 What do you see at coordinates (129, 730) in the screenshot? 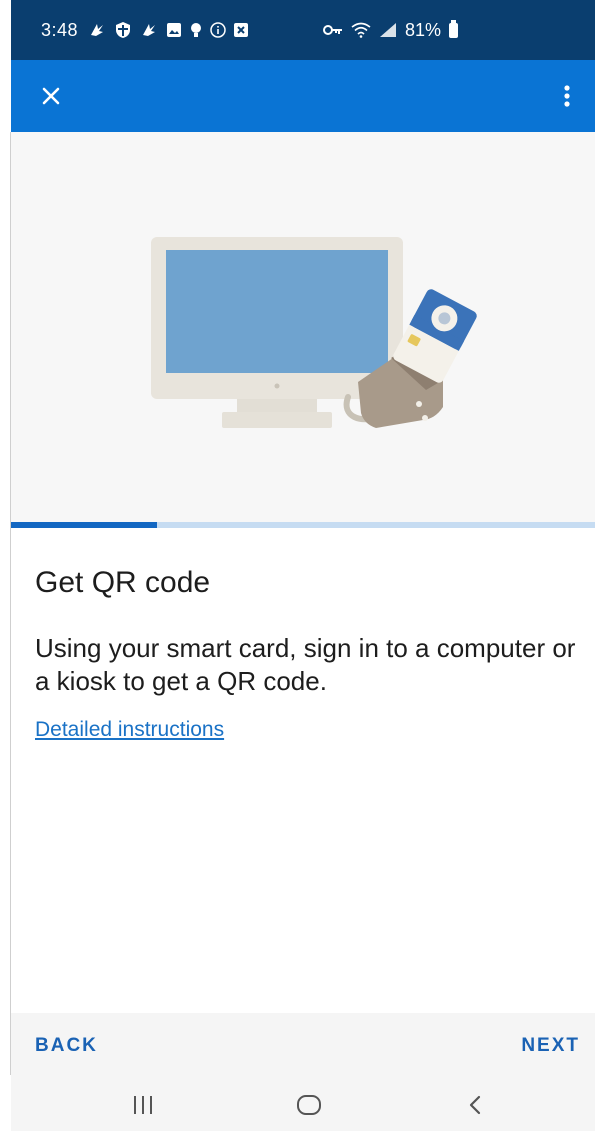
I see `detailed-instructions-link: Detailed instructions` at bounding box center [129, 730].